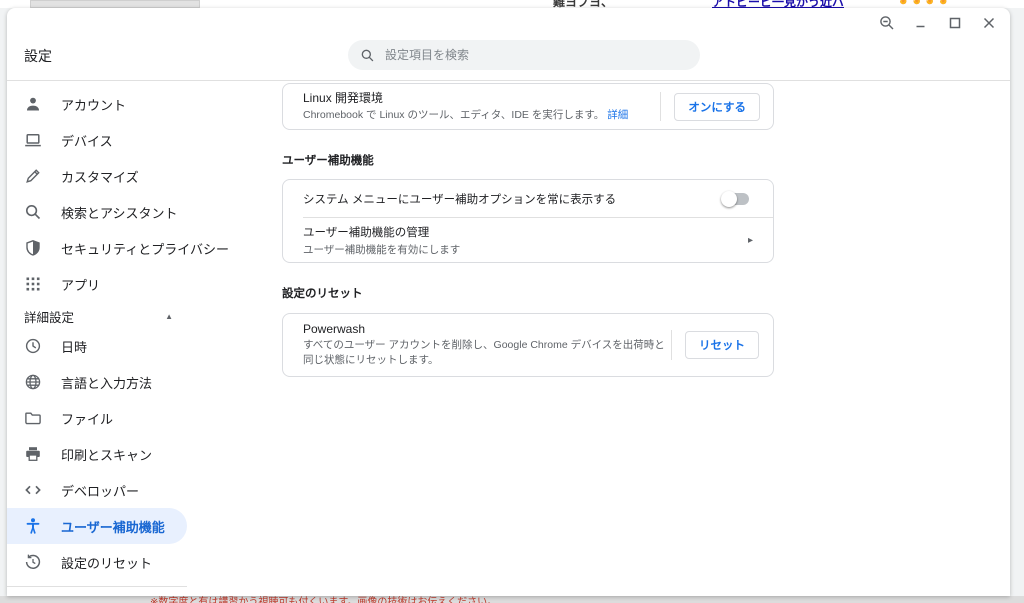 The height and width of the screenshot is (603, 1024). I want to click on sidebar-item-label: カスタマイズ, so click(100, 177).